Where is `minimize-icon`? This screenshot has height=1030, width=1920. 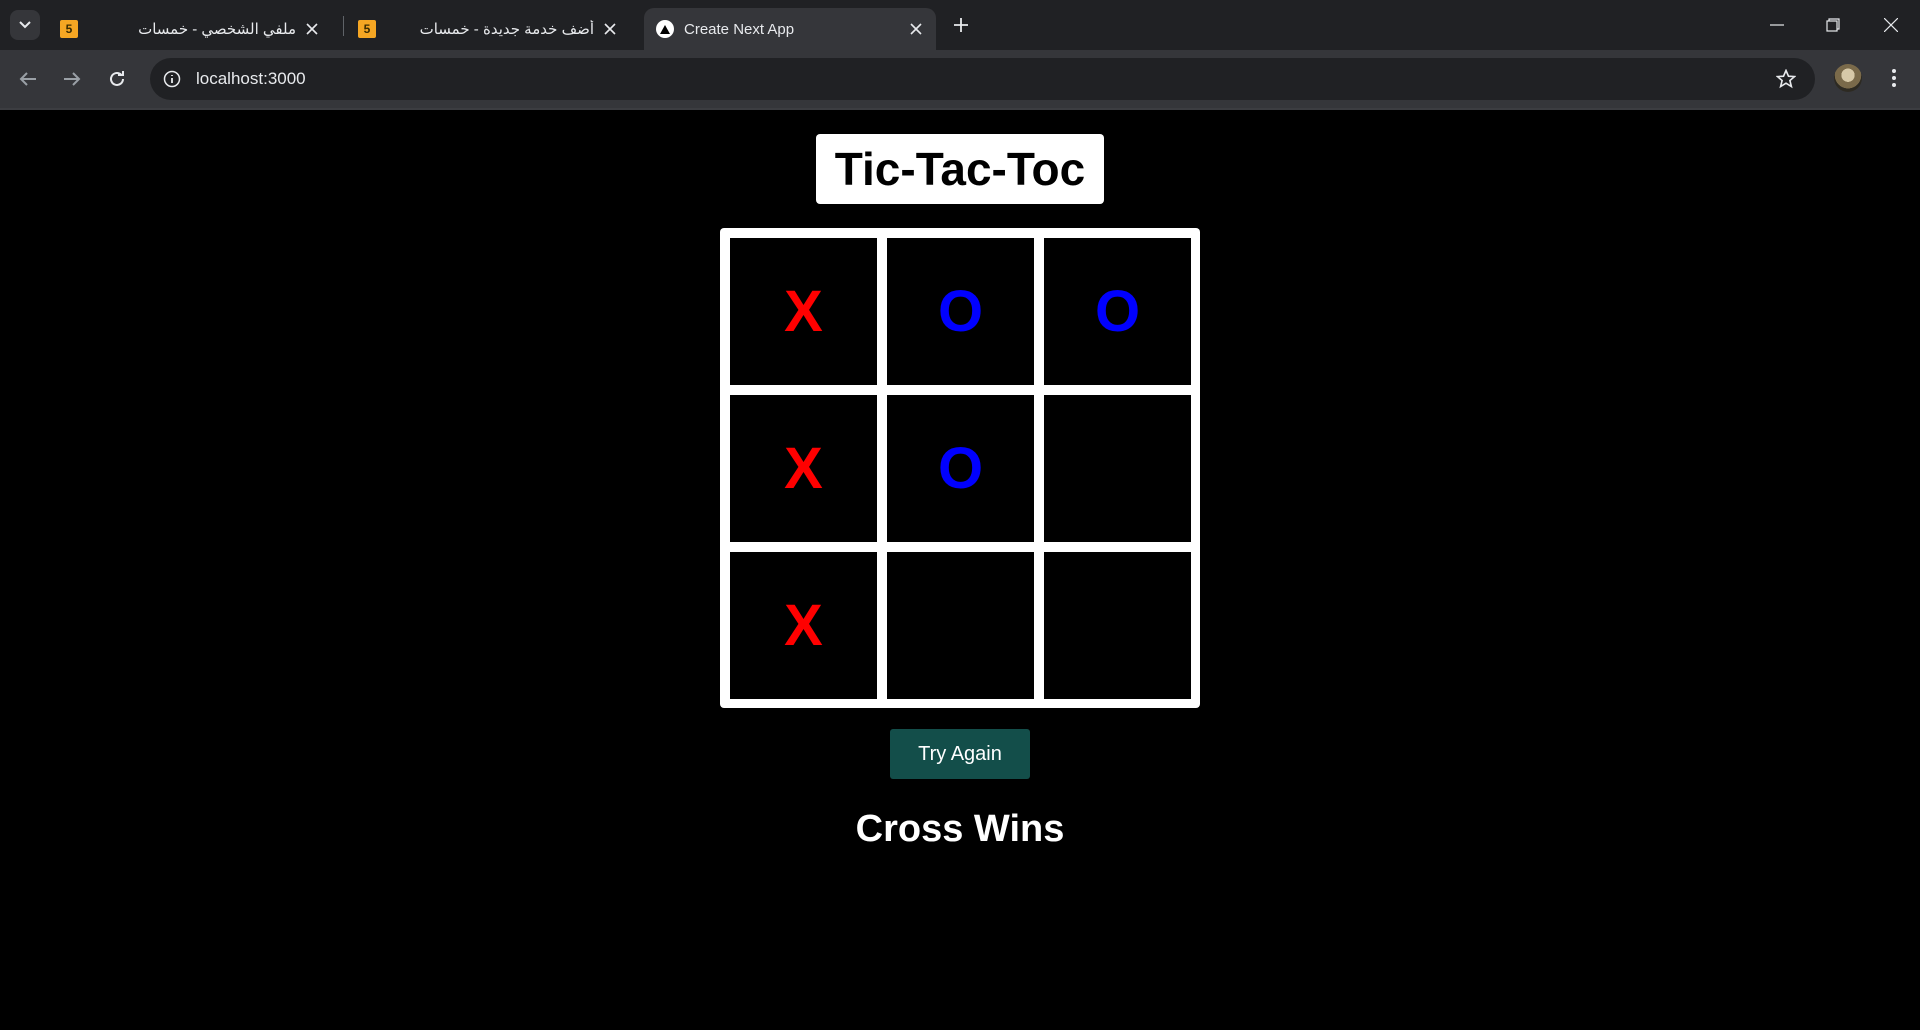
minimize-icon is located at coordinates (1777, 25).